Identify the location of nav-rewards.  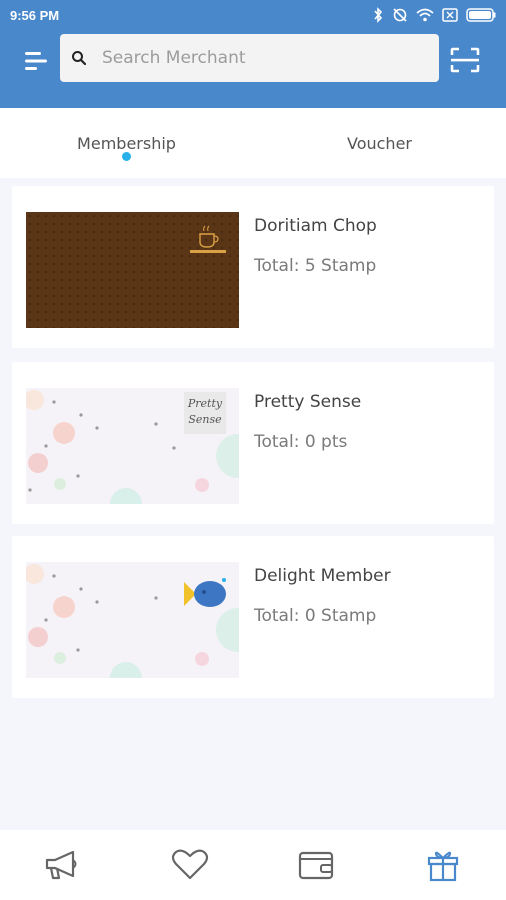
(443, 865).